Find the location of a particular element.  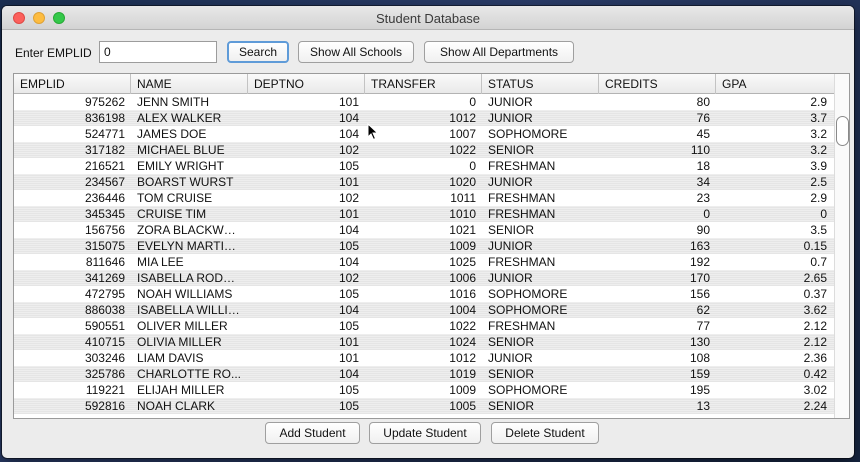

cell-emplid: 811646 is located at coordinates (105, 262).